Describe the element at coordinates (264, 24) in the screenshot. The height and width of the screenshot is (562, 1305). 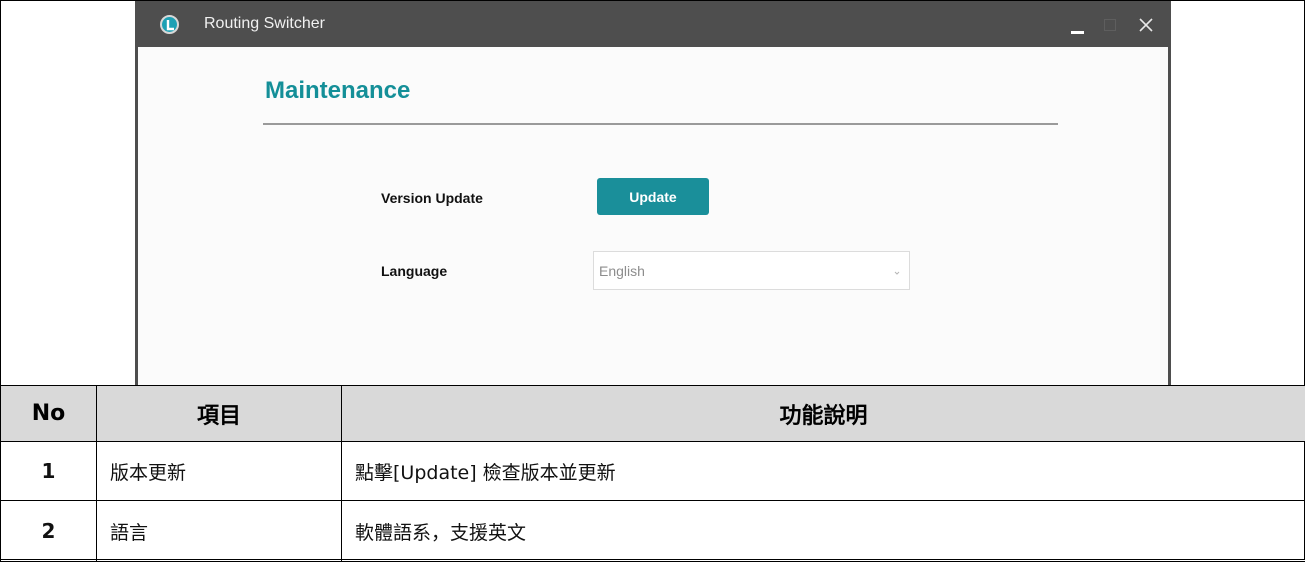
I see `window-title: Routing Switcher` at that location.